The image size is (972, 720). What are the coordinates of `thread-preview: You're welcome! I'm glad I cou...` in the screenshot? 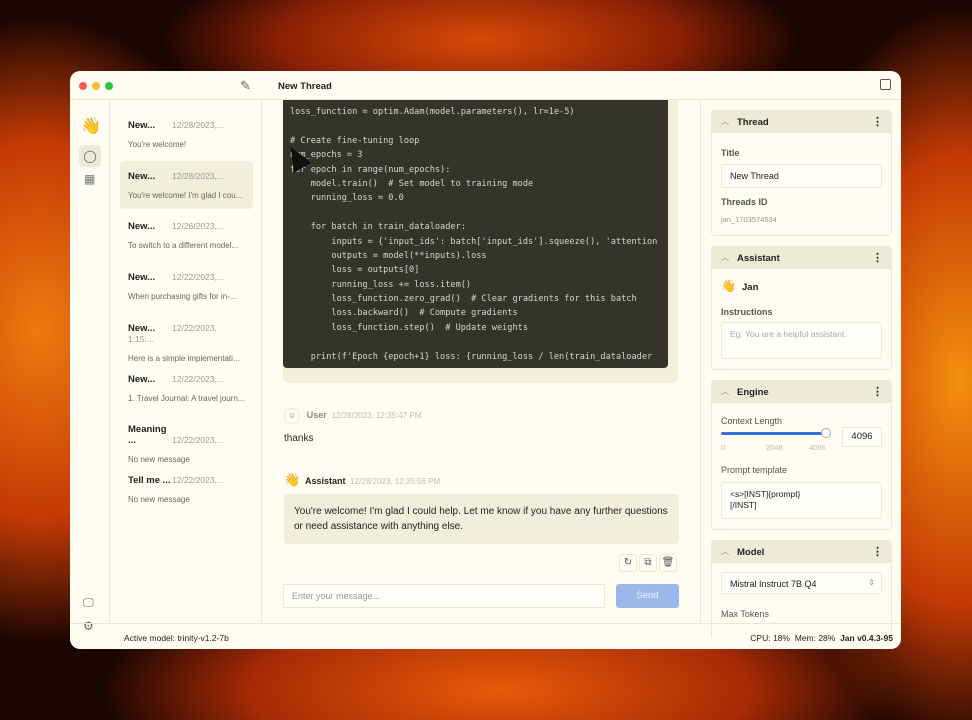 It's located at (185, 195).